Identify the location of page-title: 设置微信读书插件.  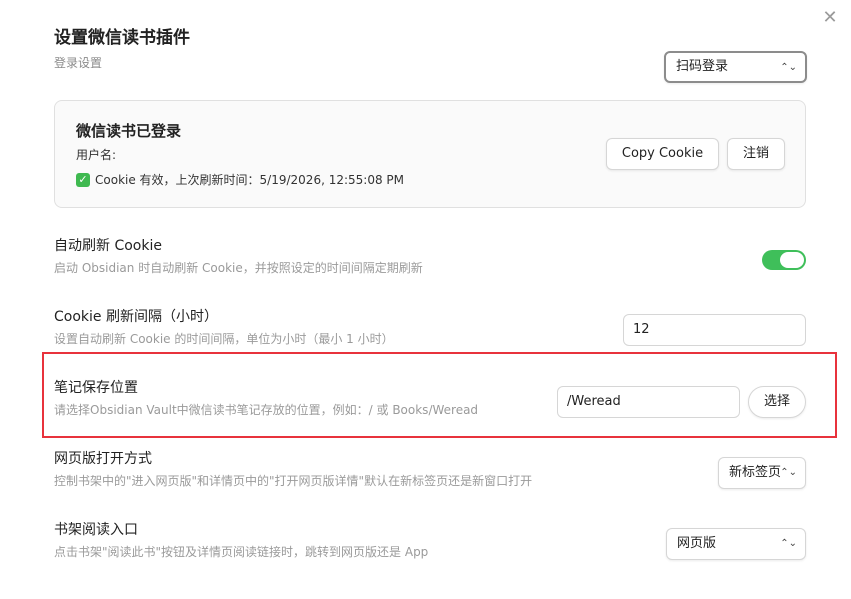
(122, 38).